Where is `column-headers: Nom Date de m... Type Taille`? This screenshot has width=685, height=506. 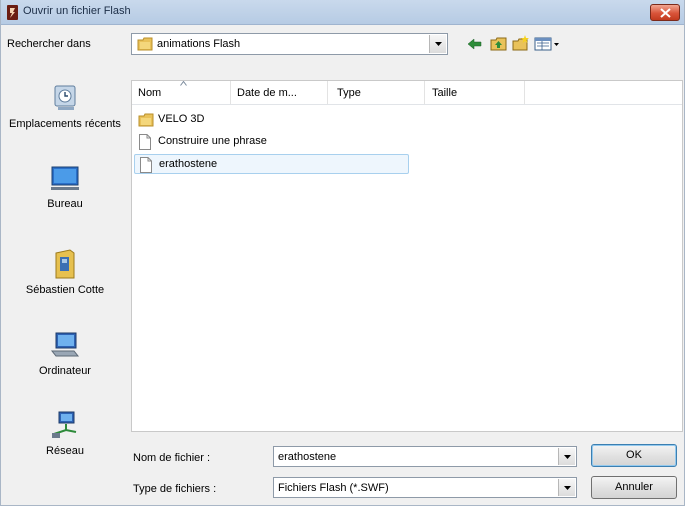
column-headers: Nom Date de m... Type Taille is located at coordinates (407, 93).